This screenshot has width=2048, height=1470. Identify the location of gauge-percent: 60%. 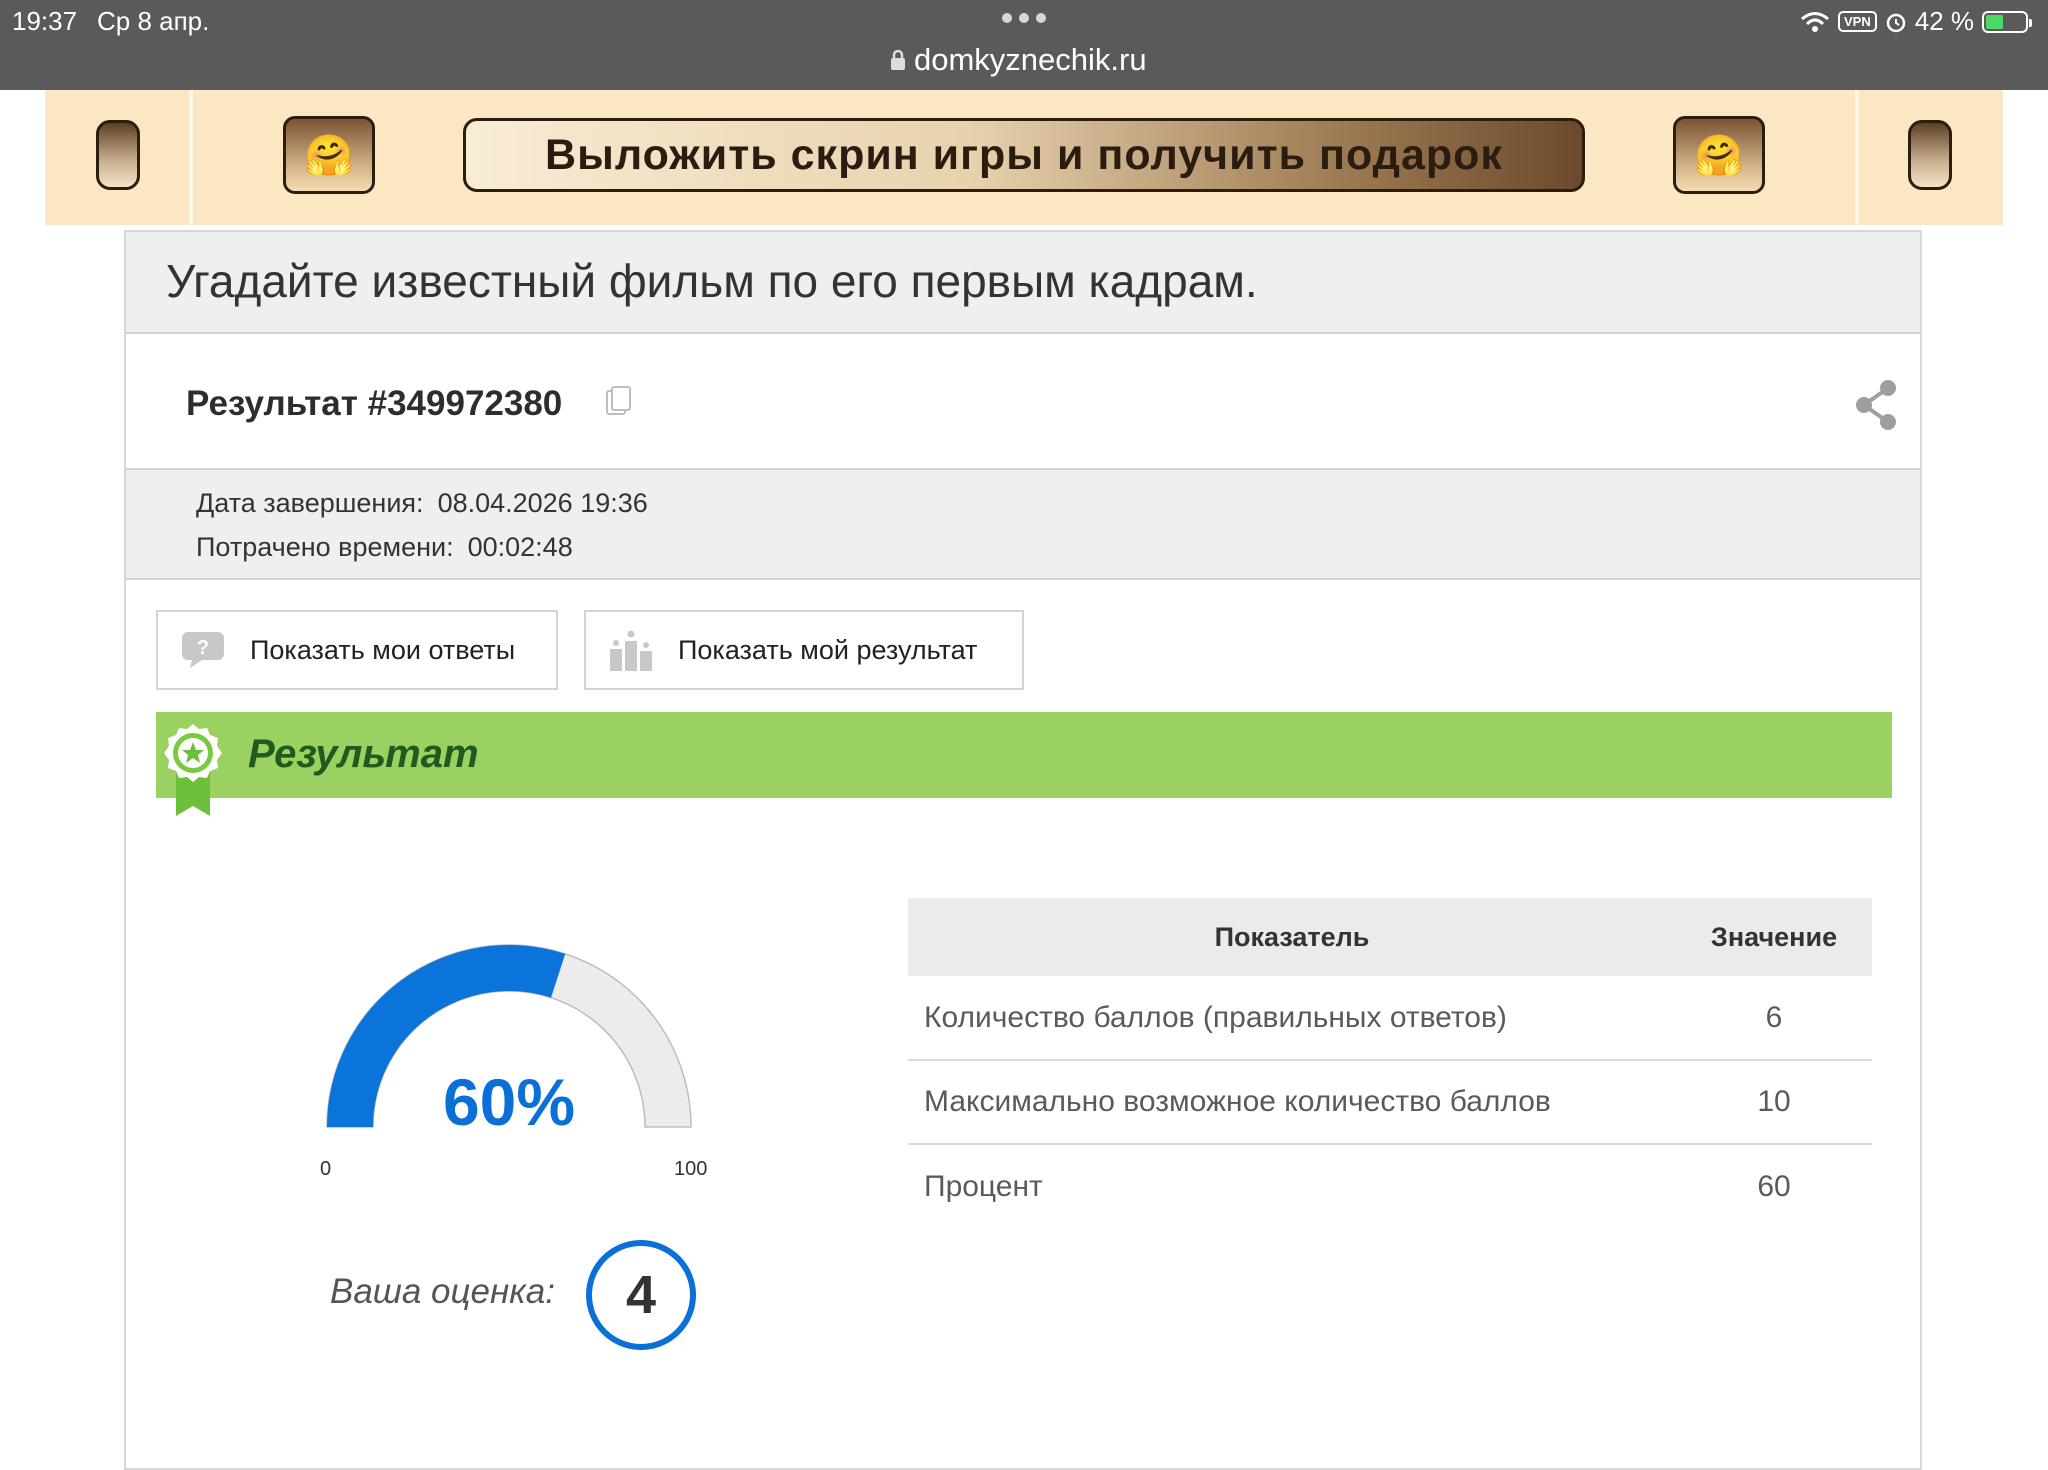
(509, 1102).